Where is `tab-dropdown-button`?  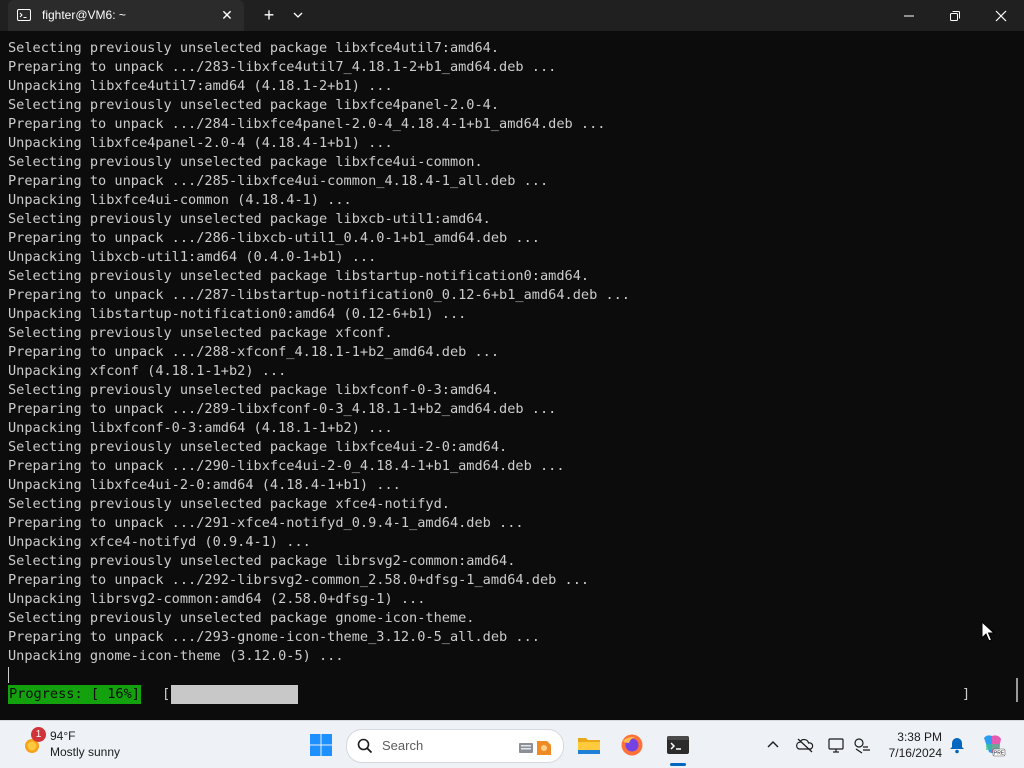
tab-dropdown-button is located at coordinates (298, 15).